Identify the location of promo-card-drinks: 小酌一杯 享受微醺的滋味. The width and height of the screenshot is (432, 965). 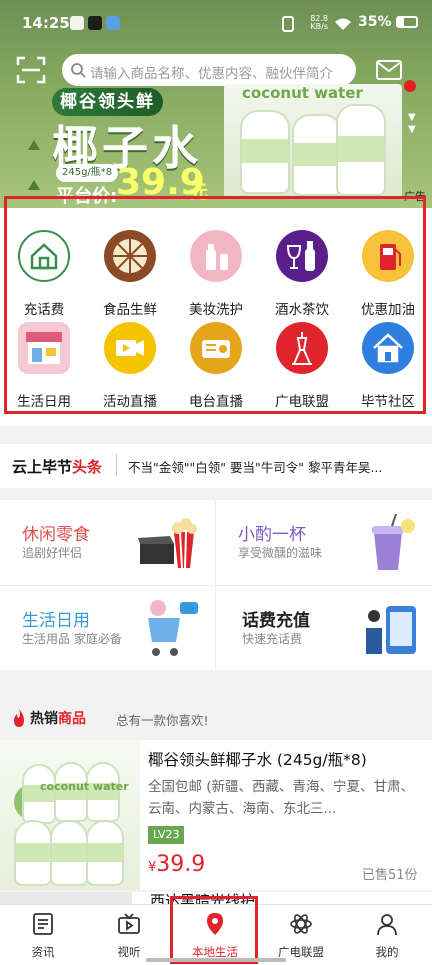
(323, 542).